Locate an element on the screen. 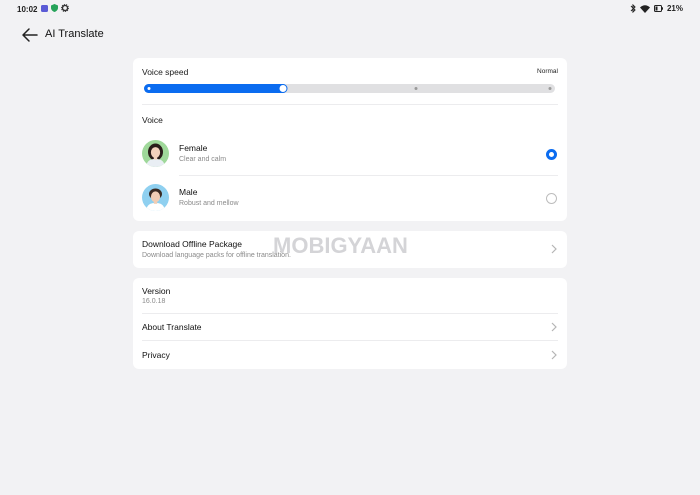 The height and width of the screenshot is (495, 700). female-avatar is located at coordinates (155, 153).